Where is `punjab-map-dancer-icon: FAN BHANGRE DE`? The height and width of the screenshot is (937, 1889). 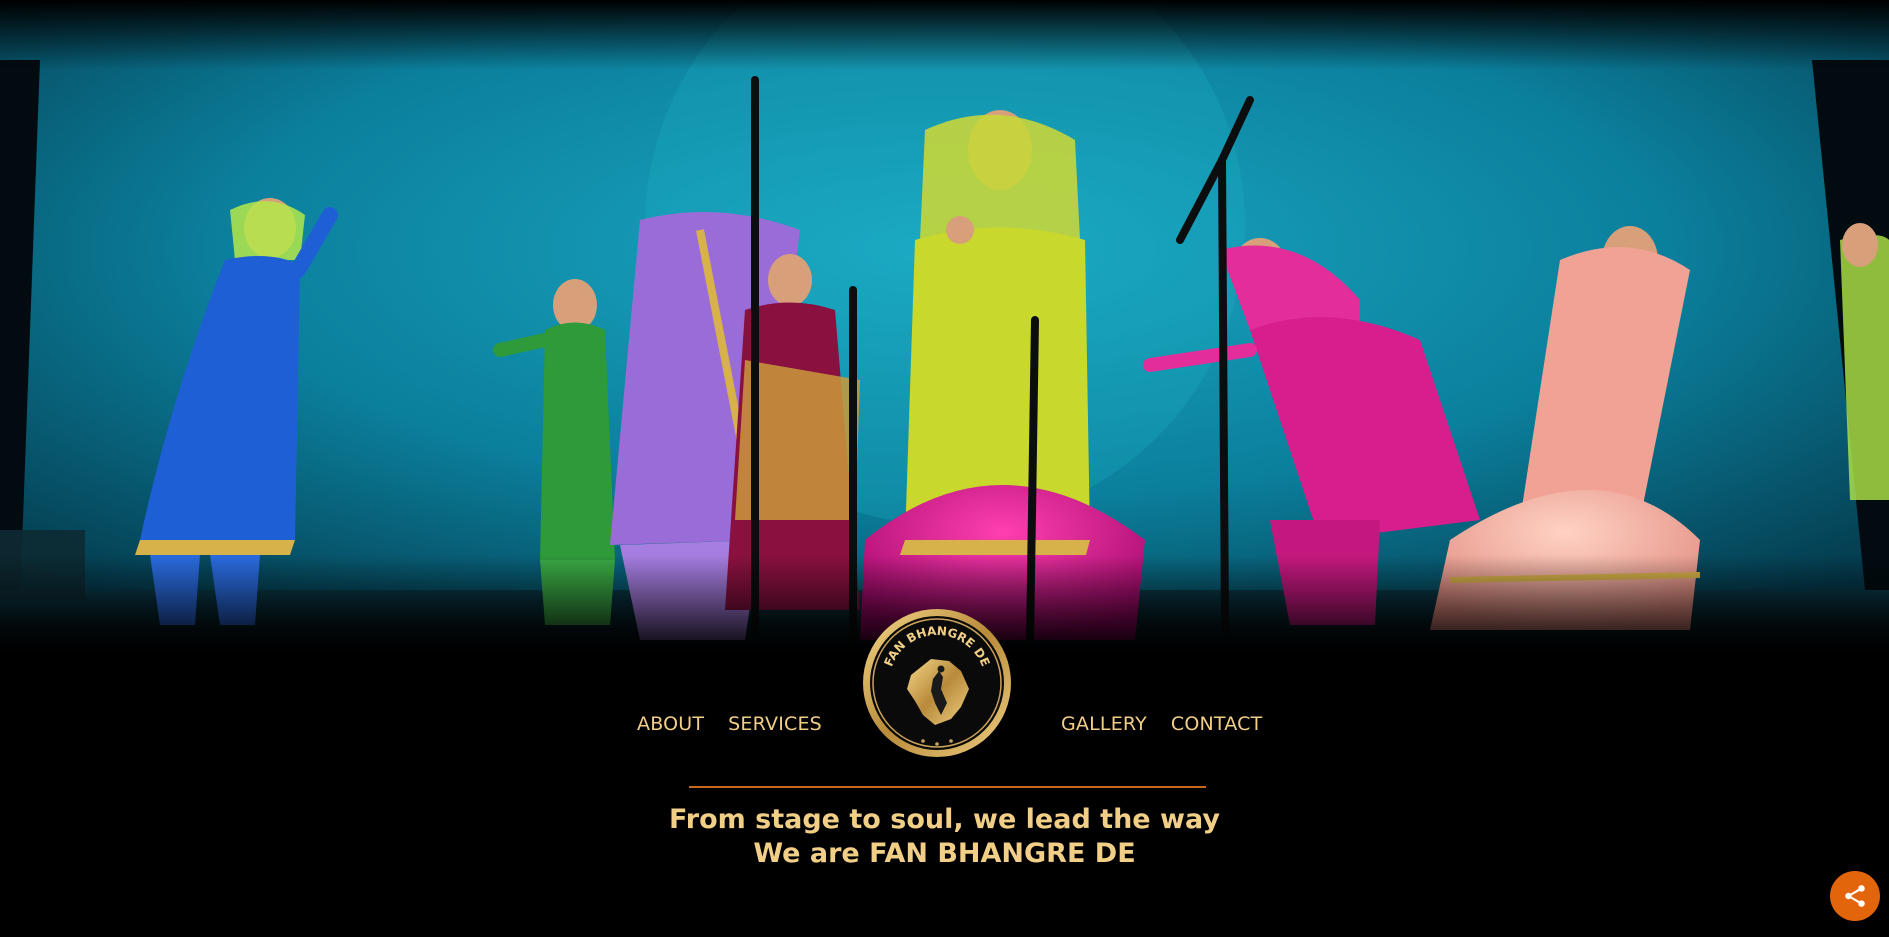 punjab-map-dancer-icon: FAN BHANGRE DE is located at coordinates (937, 683).